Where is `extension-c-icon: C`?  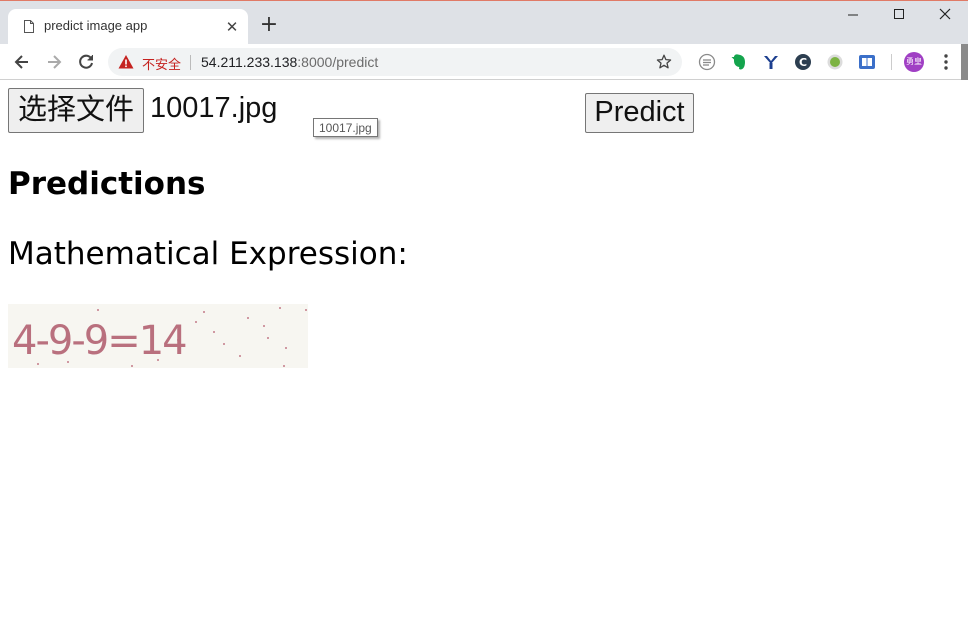
extension-c-icon: C is located at coordinates (803, 62).